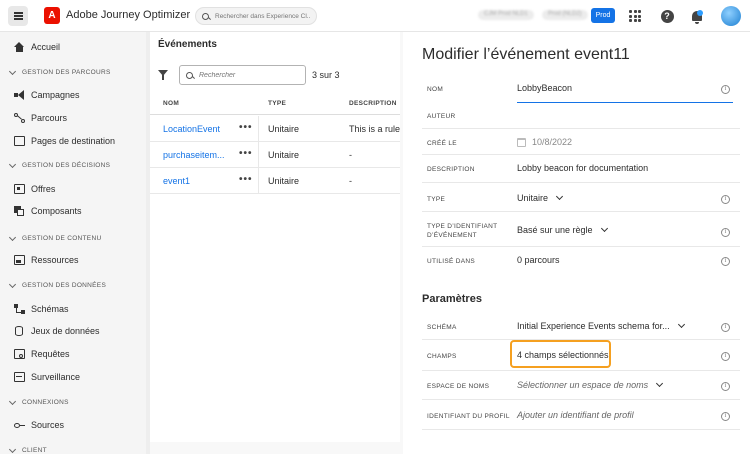 This screenshot has height=454, width=750. What do you see at coordinates (176, 181) in the screenshot?
I see `event-name-link: event1` at bounding box center [176, 181].